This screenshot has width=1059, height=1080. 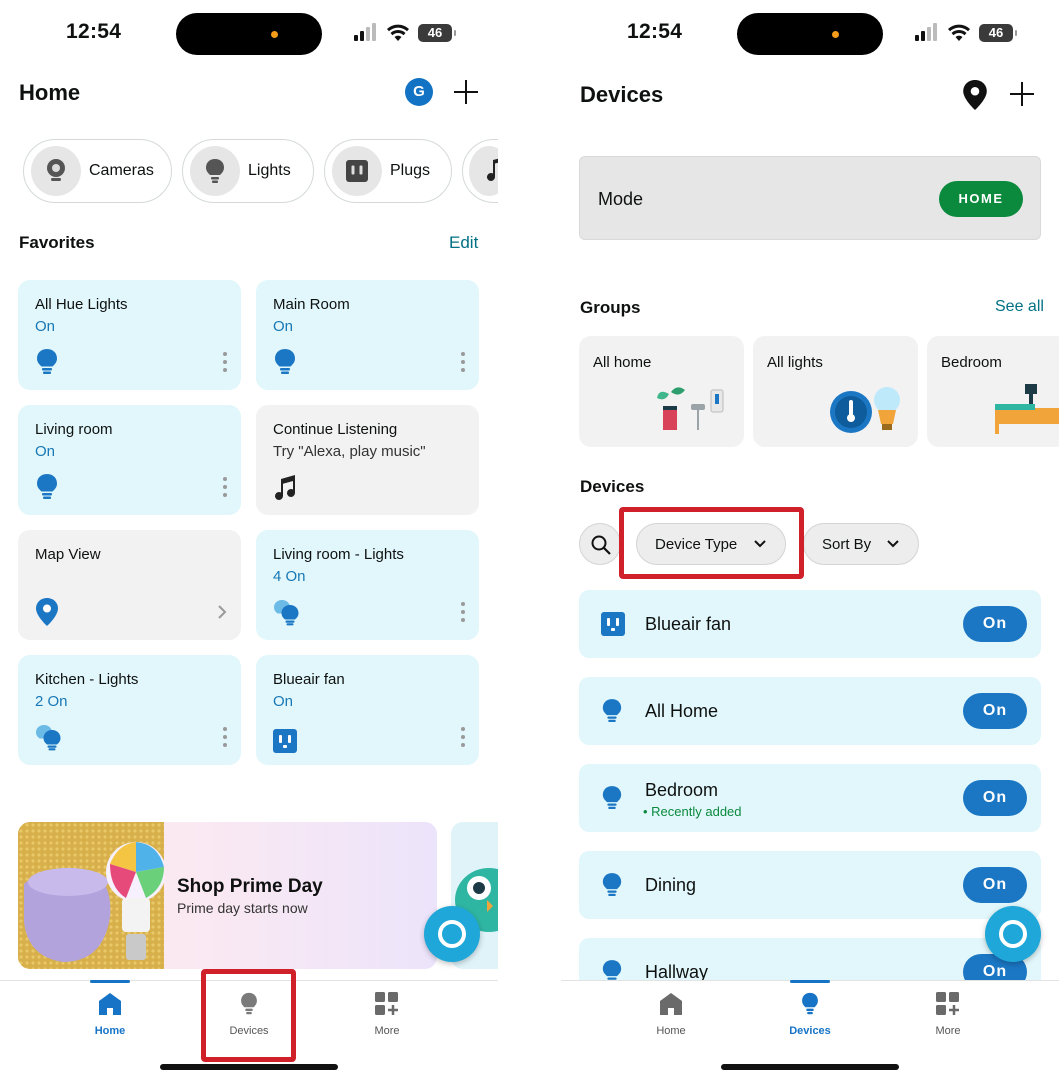 I want to click on filter-label: Sort By, so click(x=847, y=544).